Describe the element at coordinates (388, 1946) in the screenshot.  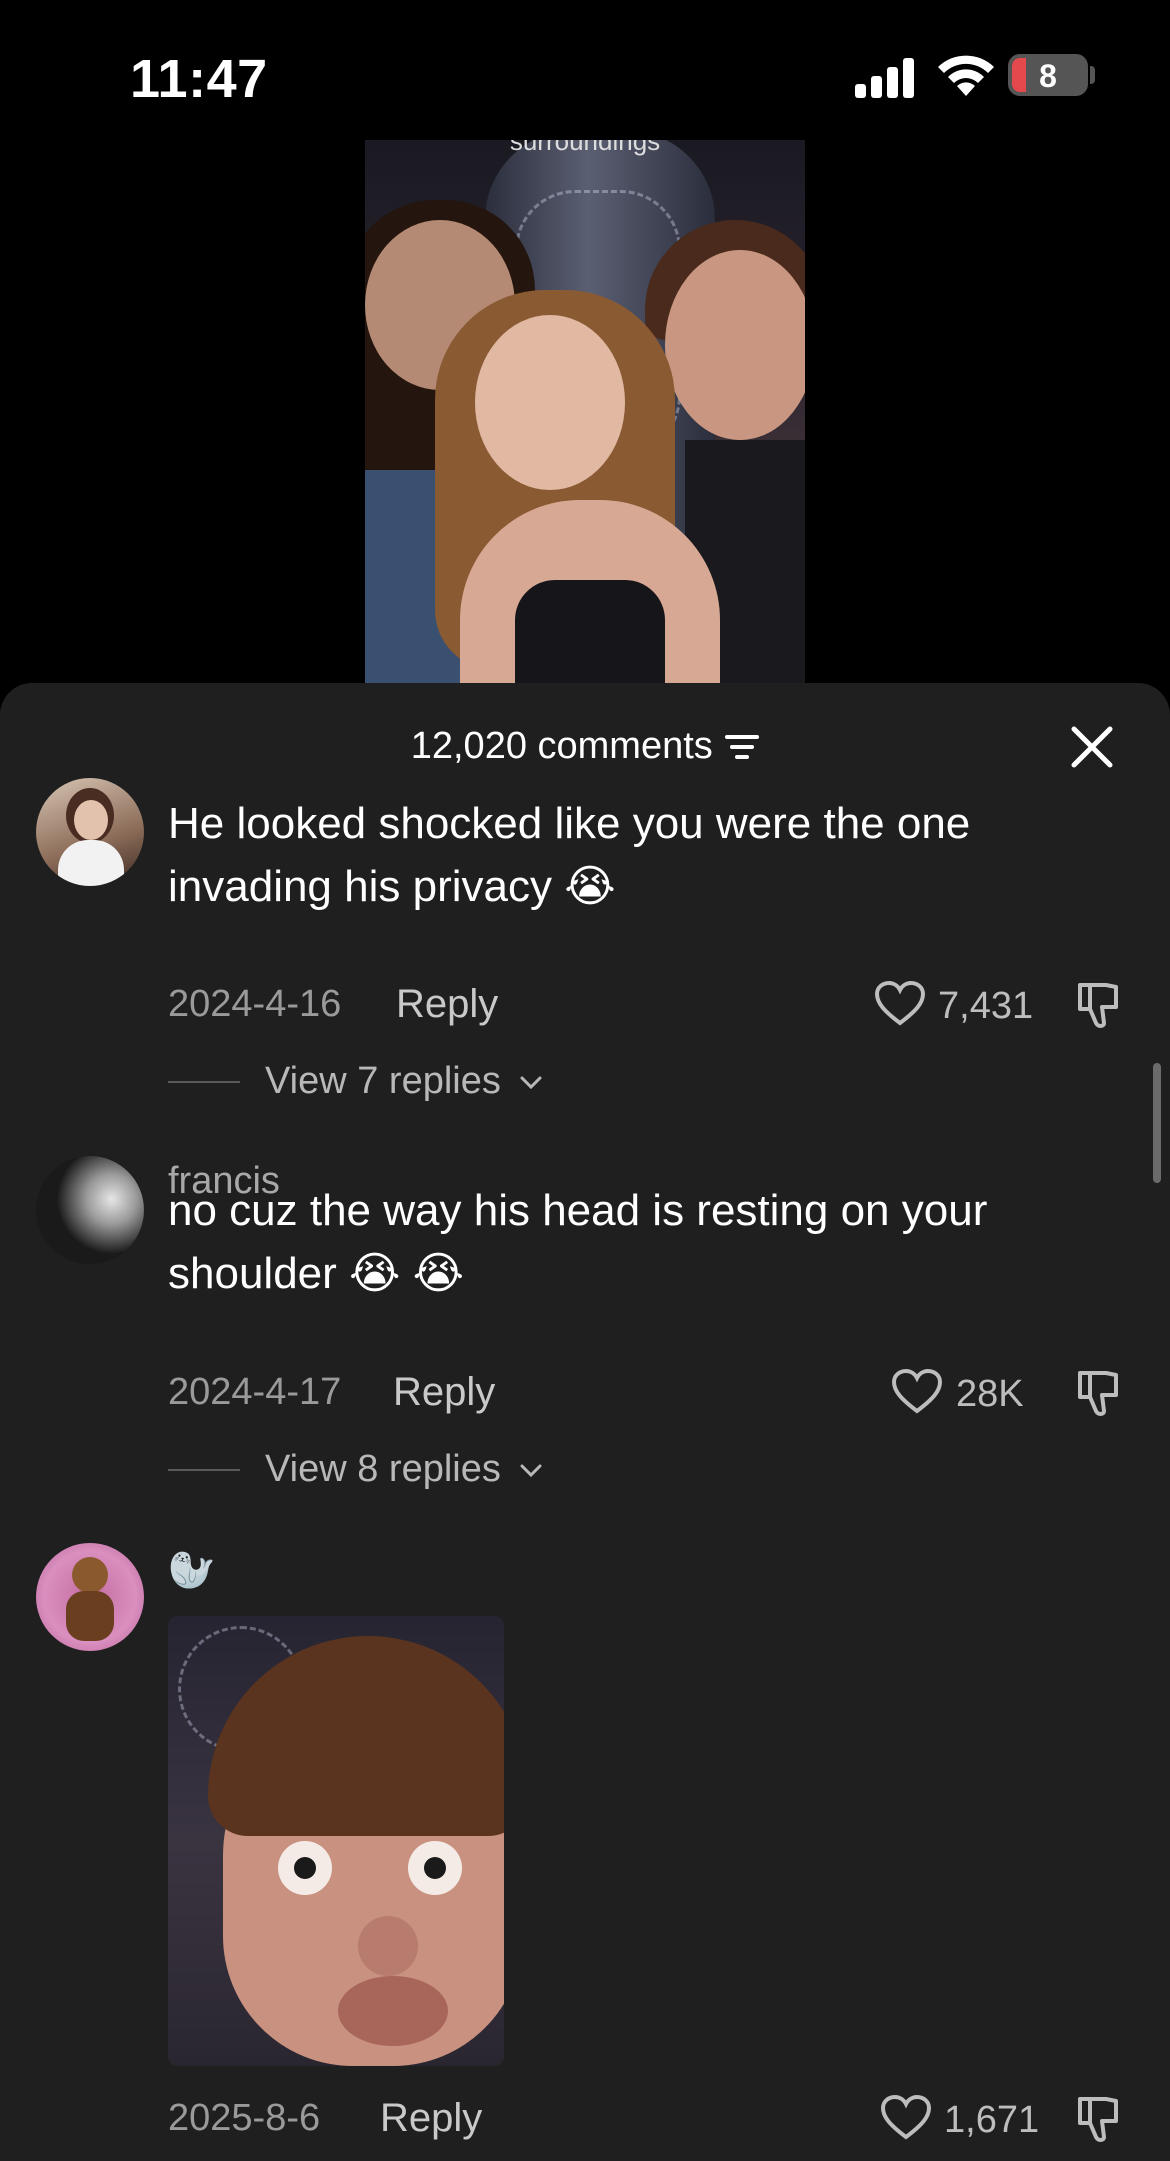
I see `gif-nose` at that location.